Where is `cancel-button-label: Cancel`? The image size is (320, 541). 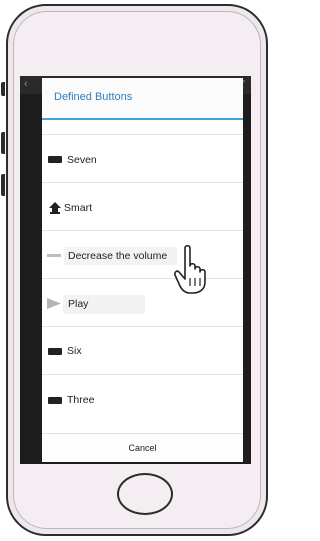
cancel-button-label: Cancel is located at coordinates (142, 448).